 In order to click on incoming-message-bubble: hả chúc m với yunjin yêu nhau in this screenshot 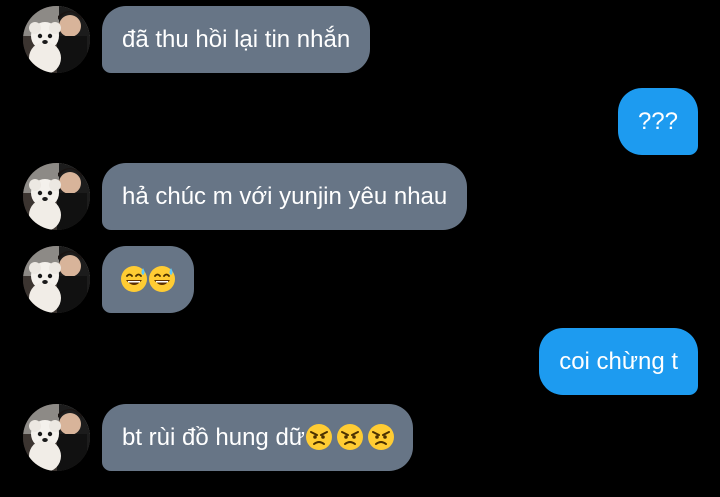, I will do `click(285, 196)`.